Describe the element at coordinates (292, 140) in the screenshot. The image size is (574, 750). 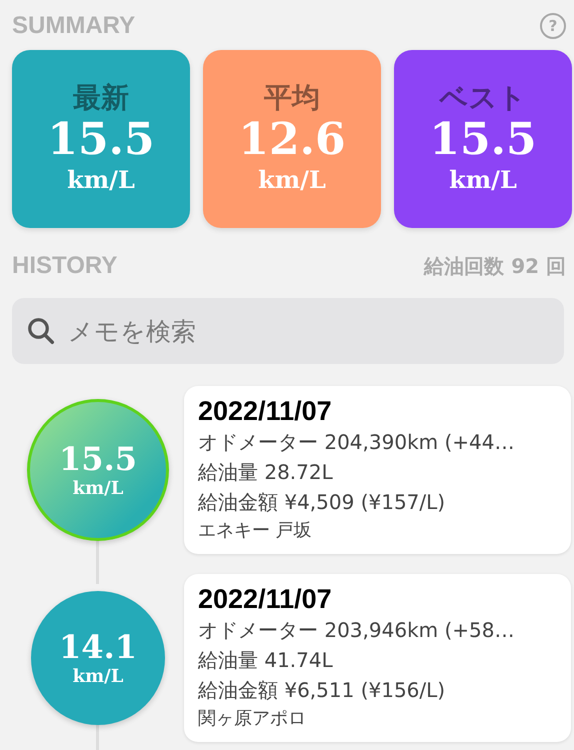
I see `mileage-value: 12.6` at that location.